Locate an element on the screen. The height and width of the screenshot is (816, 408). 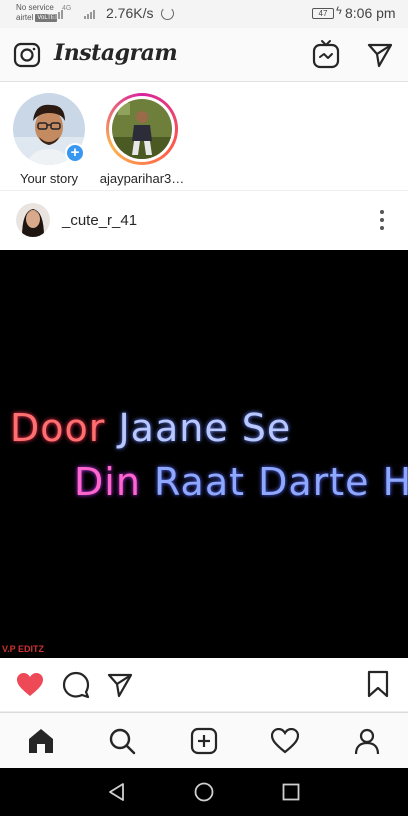
profile-icon is located at coordinates (367, 741).